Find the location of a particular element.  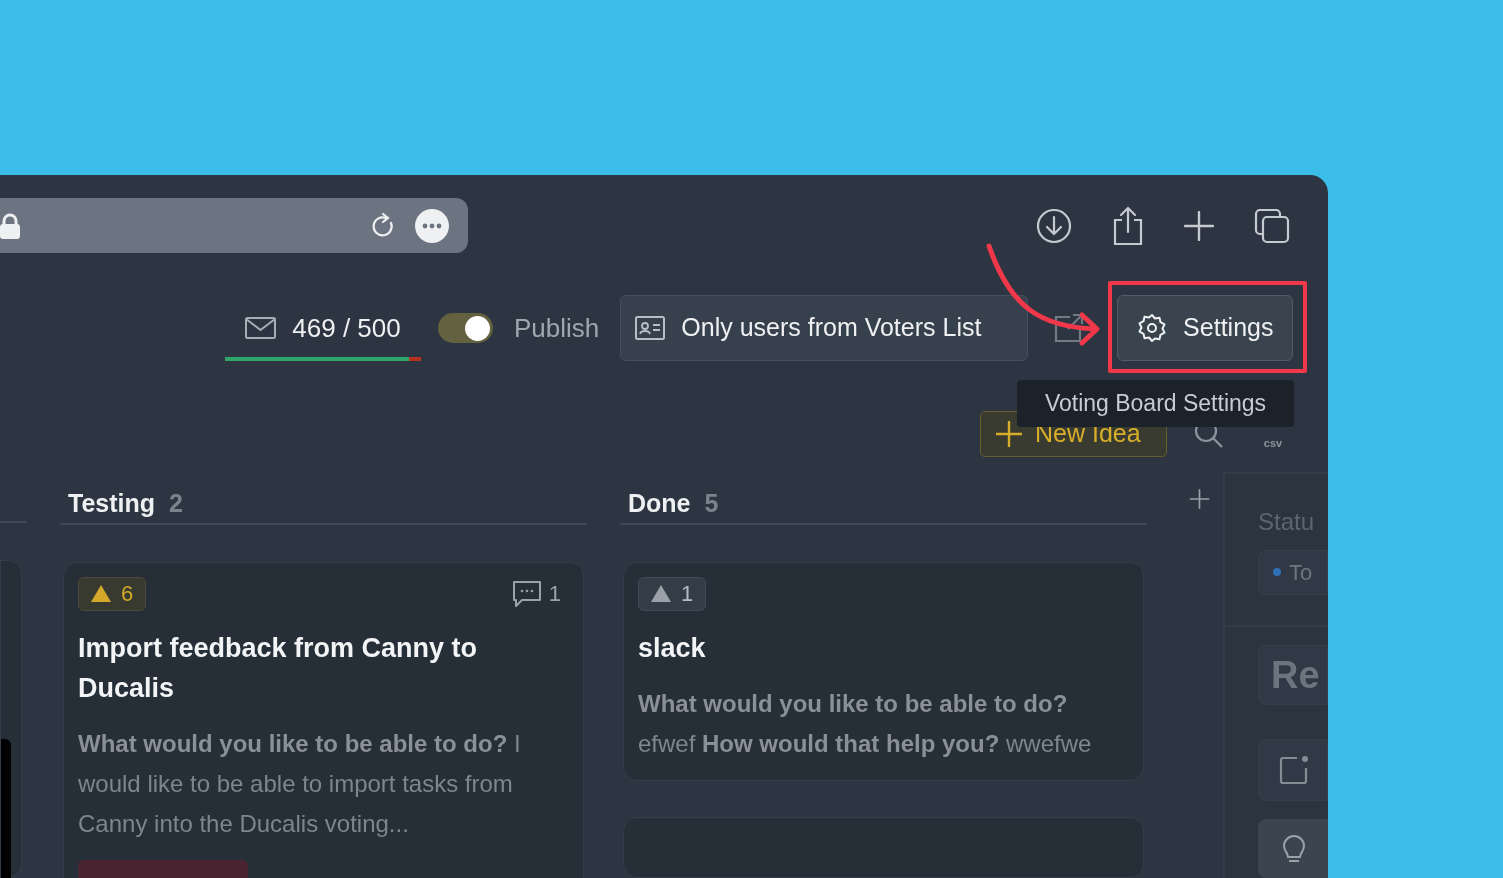

column-count: 5 is located at coordinates (711, 503).